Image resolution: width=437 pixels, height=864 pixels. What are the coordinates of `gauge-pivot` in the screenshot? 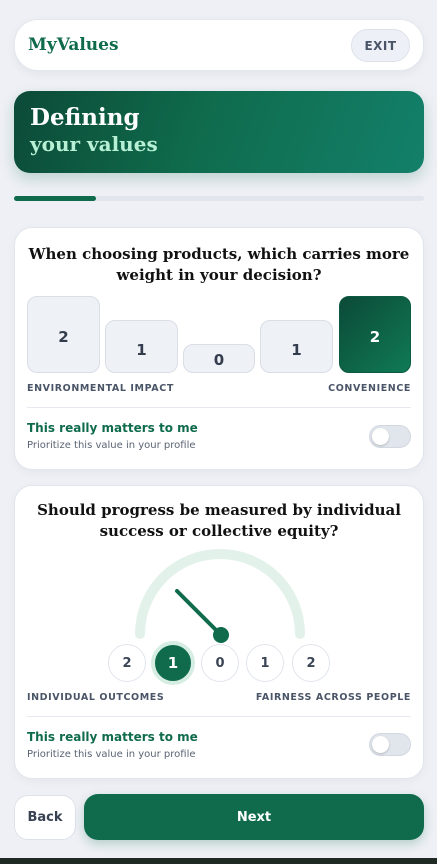 It's located at (221, 635).